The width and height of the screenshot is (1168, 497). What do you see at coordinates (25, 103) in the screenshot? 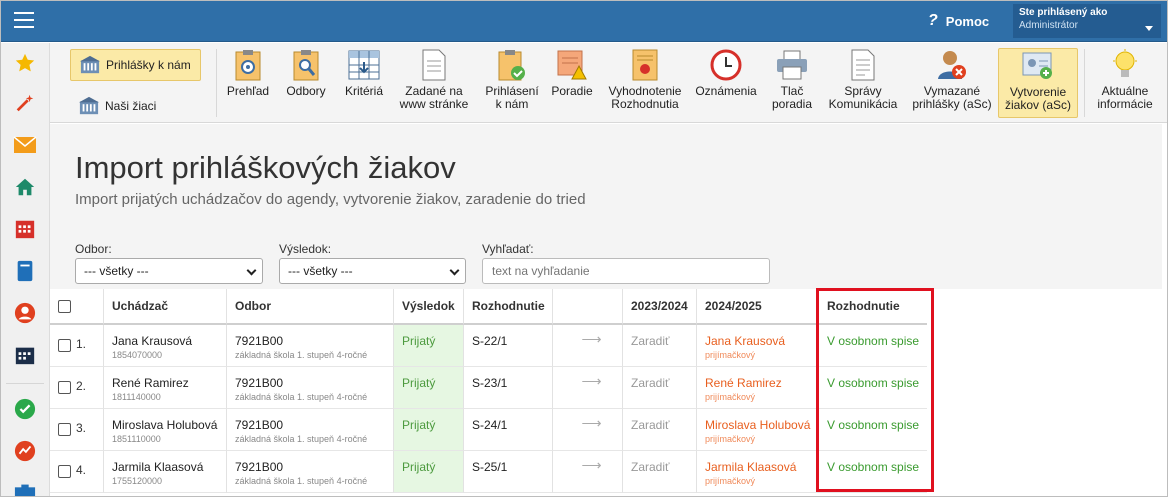
I see `magic-wand-icon` at bounding box center [25, 103].